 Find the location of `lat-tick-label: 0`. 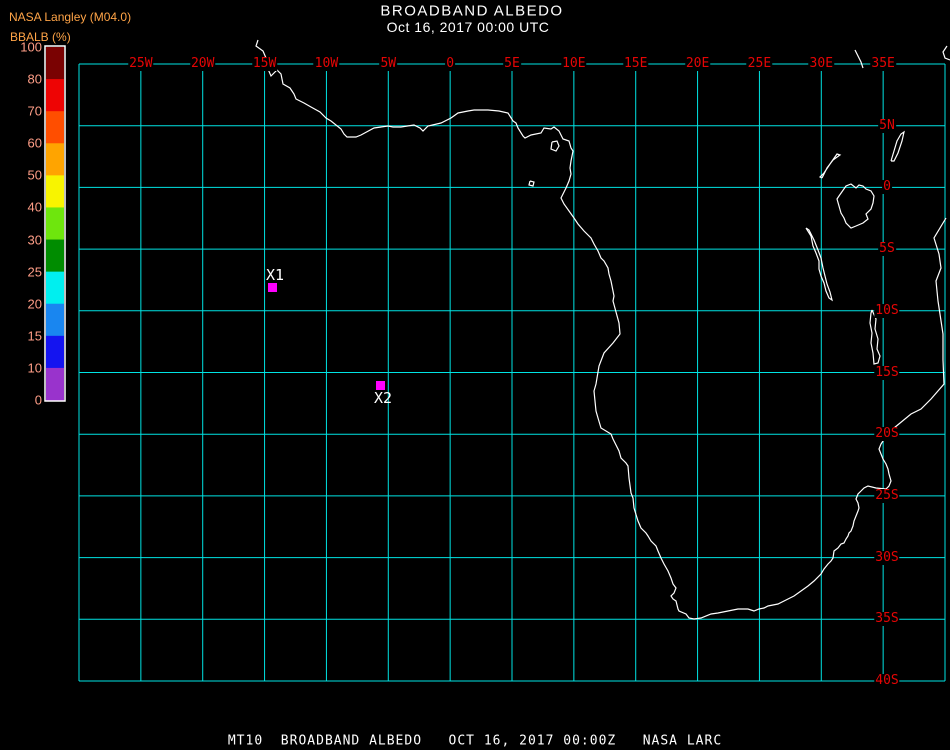

lat-tick-label: 0 is located at coordinates (887, 187).